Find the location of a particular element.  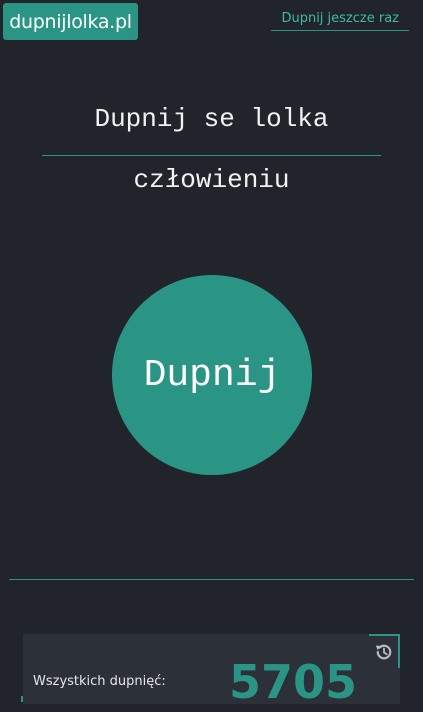

history-icon is located at coordinates (383, 652).